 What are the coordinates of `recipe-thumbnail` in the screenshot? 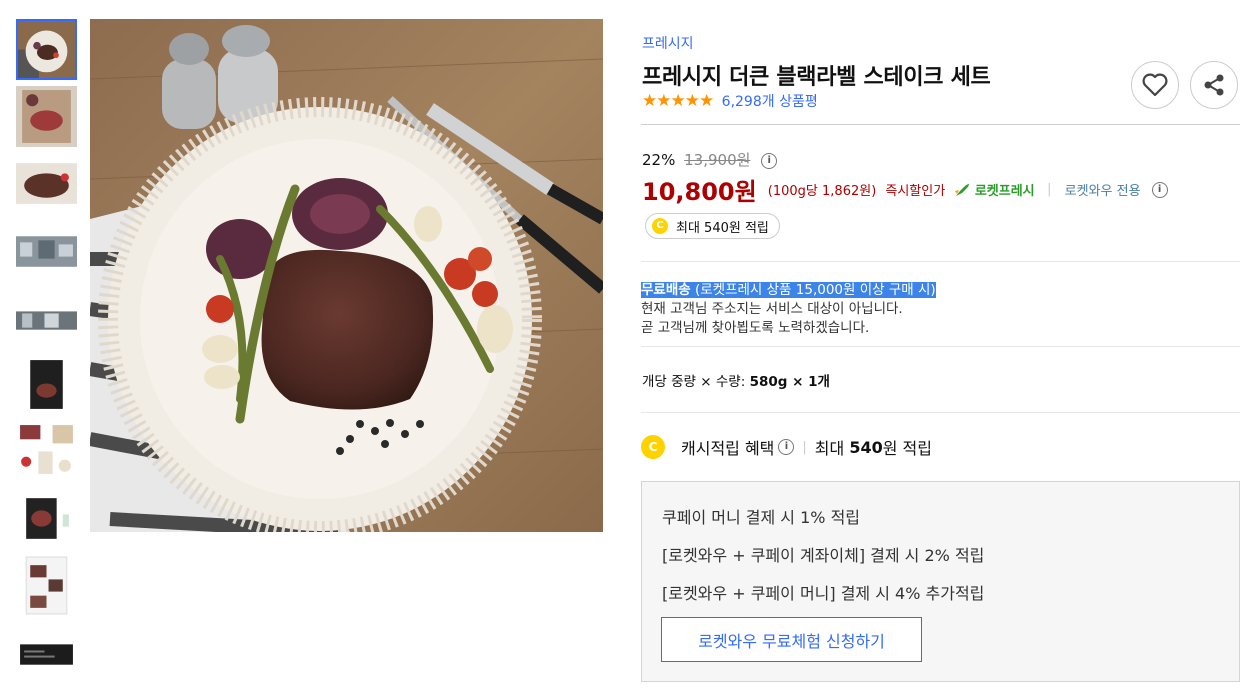 It's located at (46, 585).